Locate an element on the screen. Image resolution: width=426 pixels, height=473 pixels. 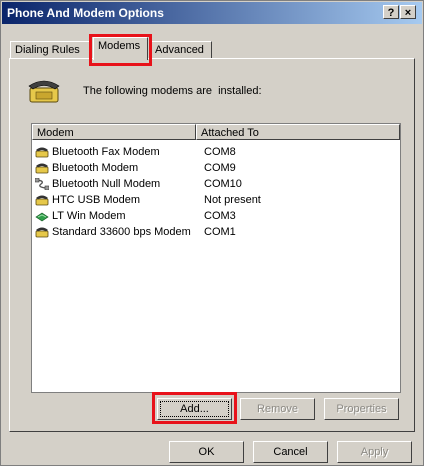
list-item: Bluetooth Modem COM9 is located at coordinates (214, 168).